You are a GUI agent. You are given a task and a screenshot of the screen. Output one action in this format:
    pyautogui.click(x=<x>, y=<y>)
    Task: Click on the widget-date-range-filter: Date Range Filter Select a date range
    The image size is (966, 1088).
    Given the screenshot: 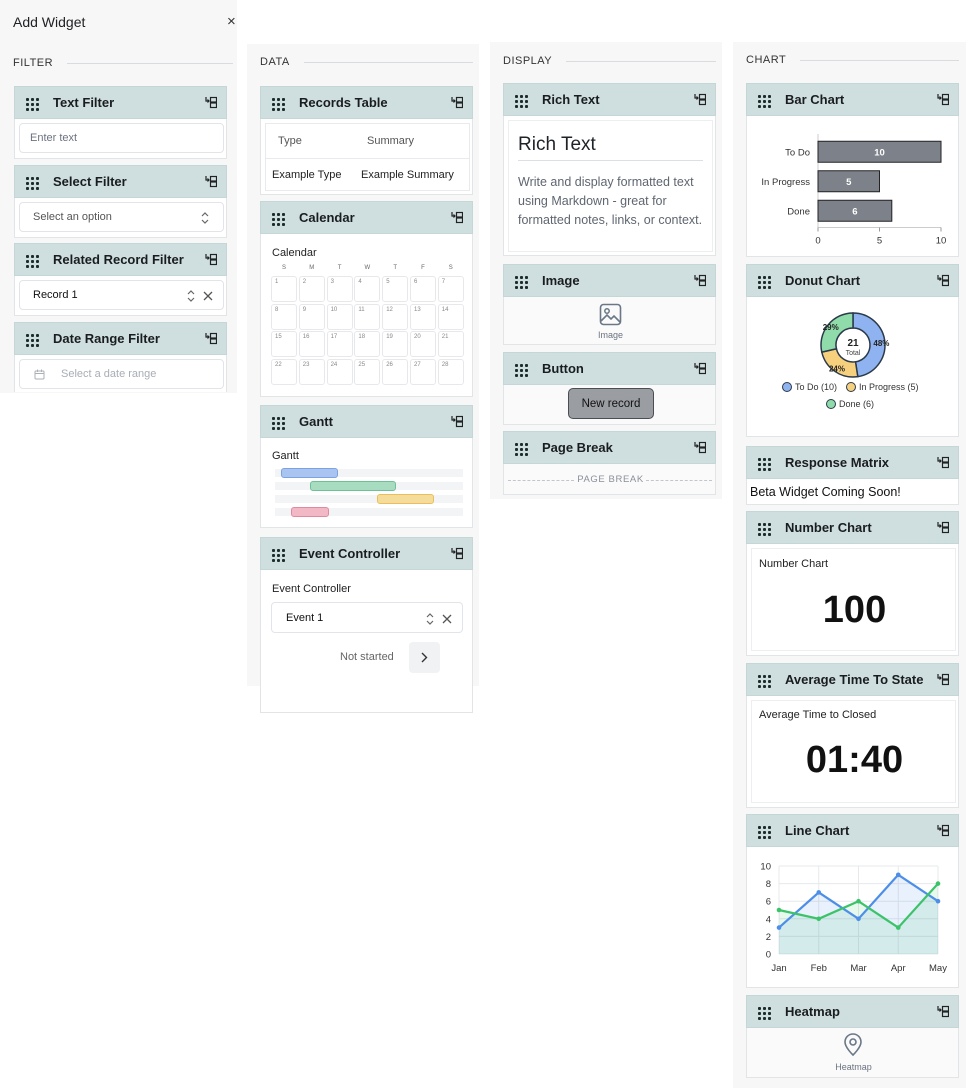 What is the action you would take?
    pyautogui.click(x=120, y=357)
    